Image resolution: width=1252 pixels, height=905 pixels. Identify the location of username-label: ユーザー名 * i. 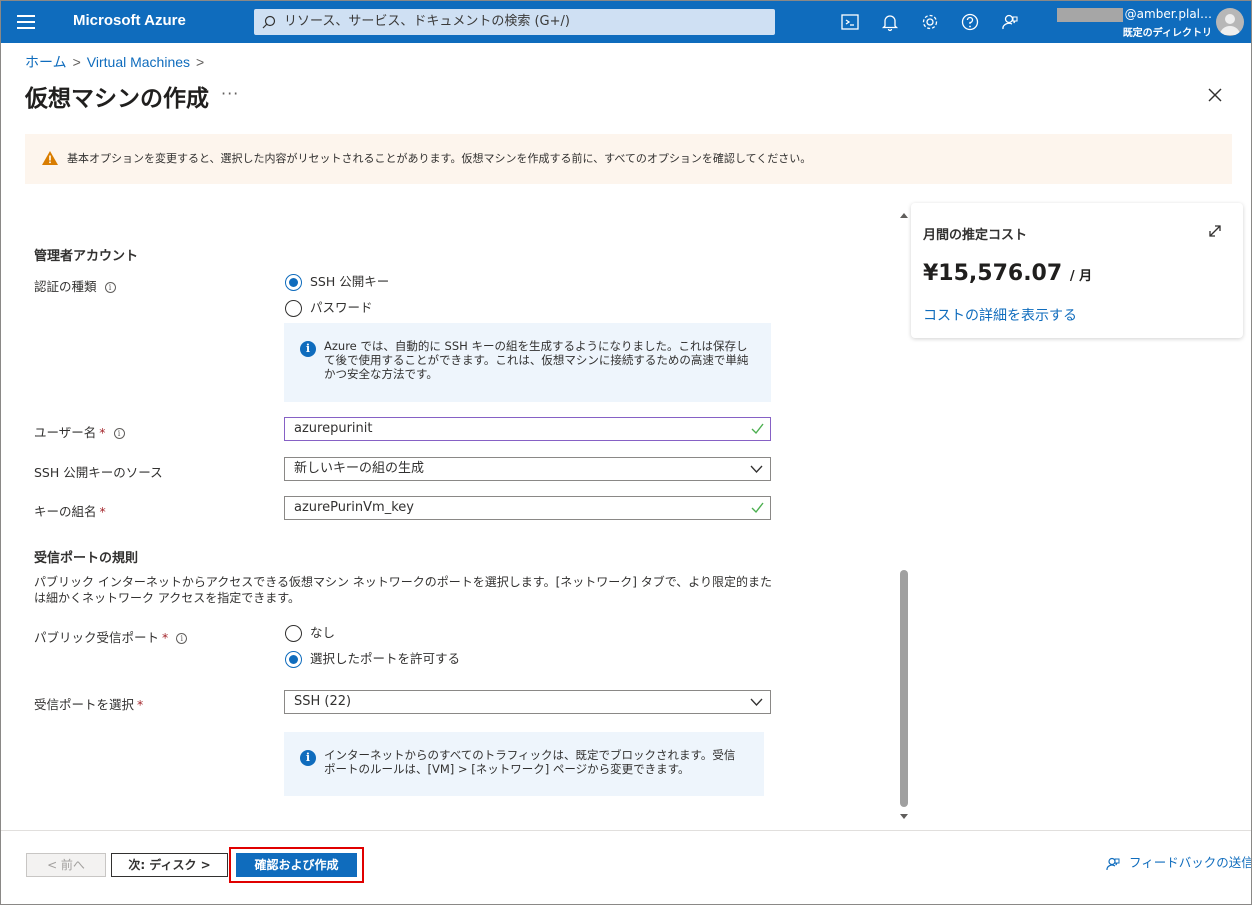
(79, 431).